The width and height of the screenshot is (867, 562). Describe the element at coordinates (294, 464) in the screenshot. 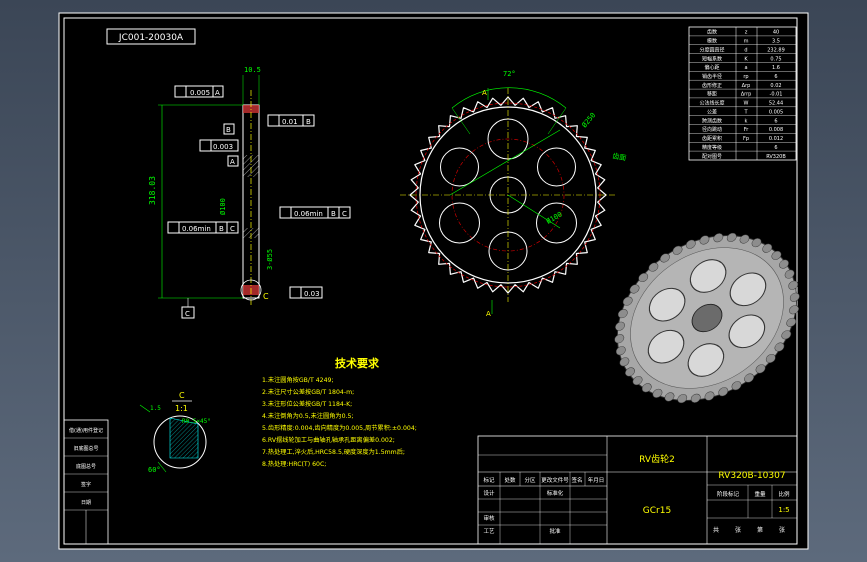

I see `tech-item: 8.热处理:HRC(T) 60C;` at that location.